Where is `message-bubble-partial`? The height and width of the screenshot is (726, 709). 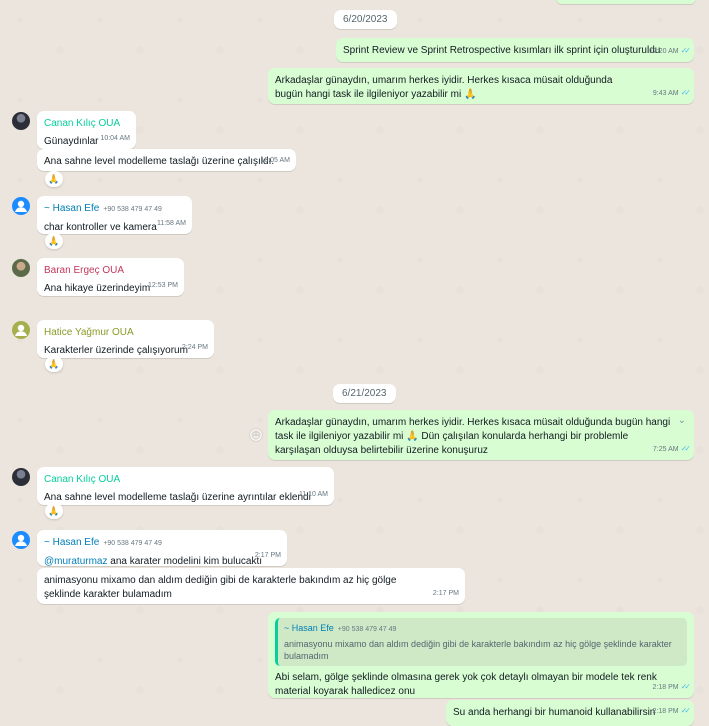
message-bubble-partial is located at coordinates (626, 2).